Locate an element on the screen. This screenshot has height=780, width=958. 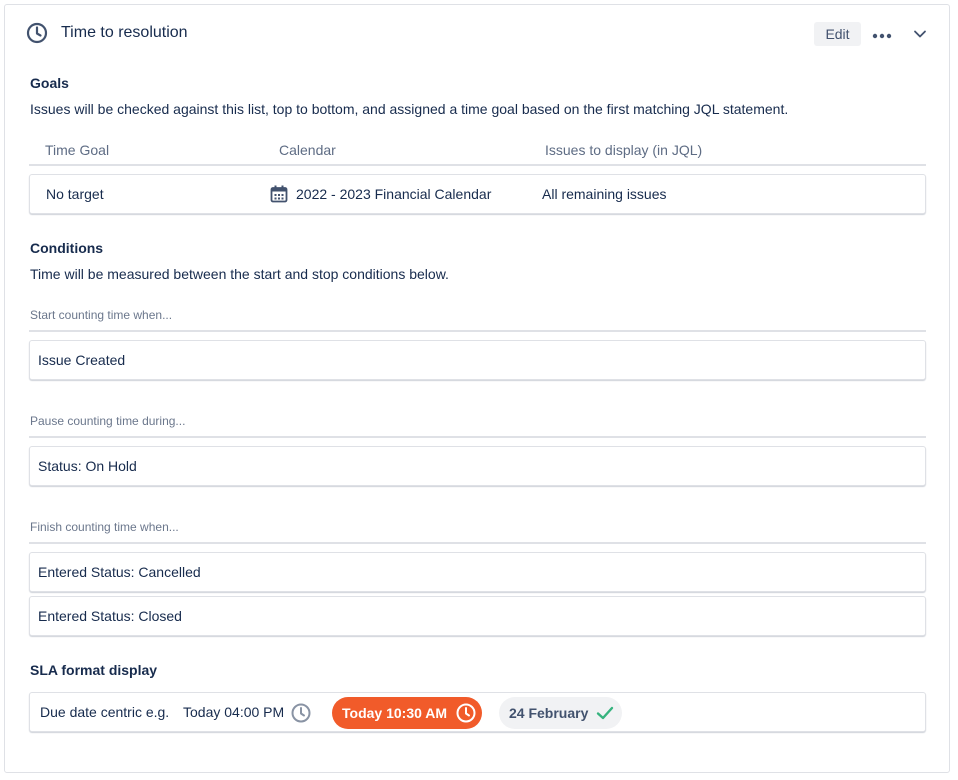
start-divider is located at coordinates (477, 331).